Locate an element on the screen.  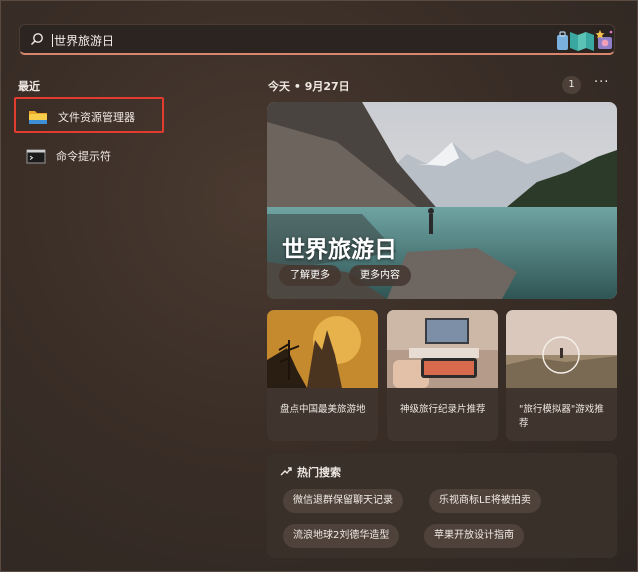
hot-search-chip: 流浪地球2刘德华造型 is located at coordinates (341, 536).